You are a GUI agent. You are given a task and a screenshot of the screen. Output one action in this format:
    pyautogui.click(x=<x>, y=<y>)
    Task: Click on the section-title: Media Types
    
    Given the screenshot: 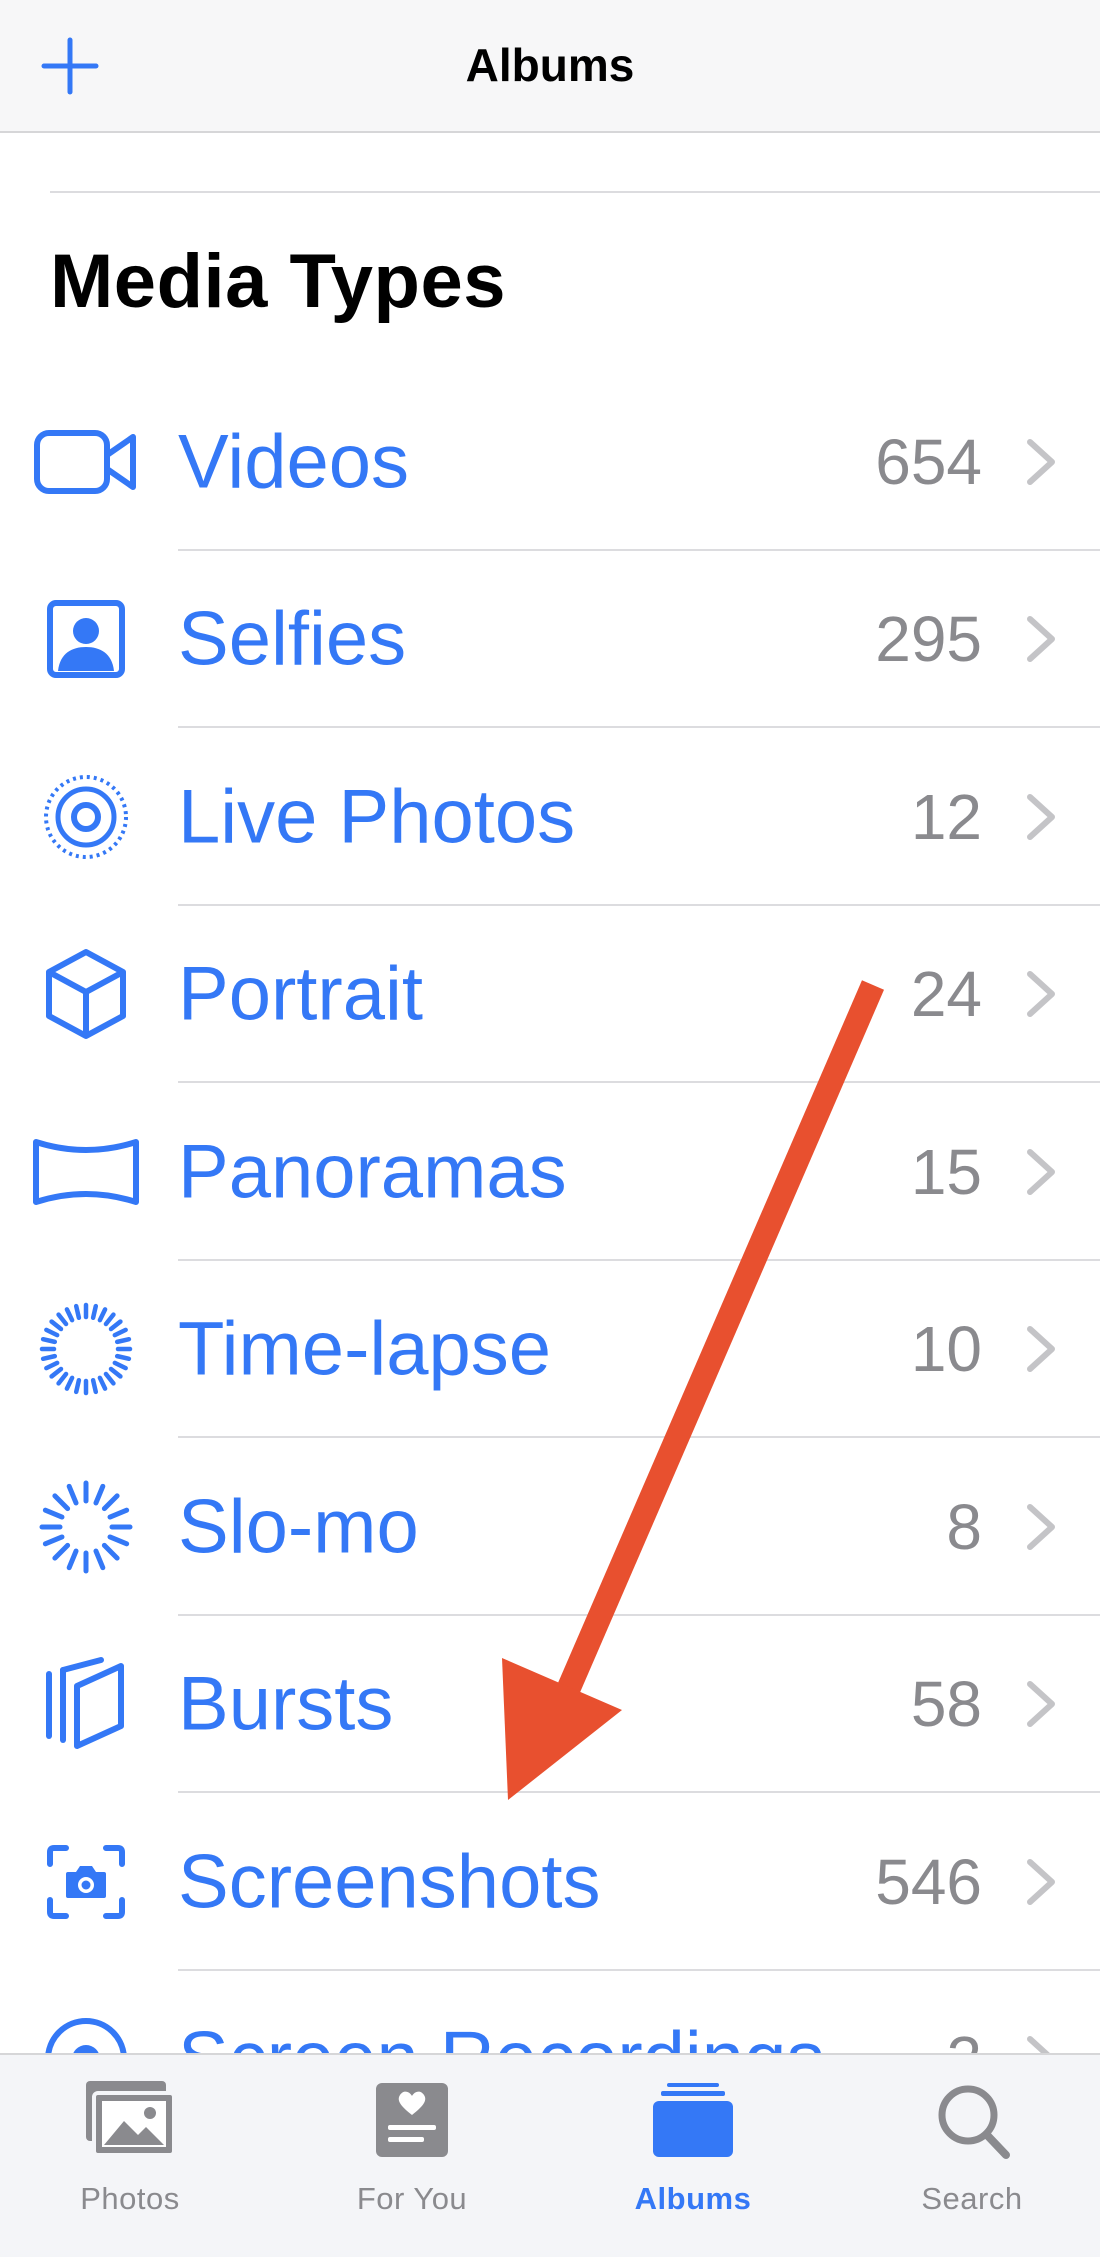 What is the action you would take?
    pyautogui.click(x=278, y=281)
    